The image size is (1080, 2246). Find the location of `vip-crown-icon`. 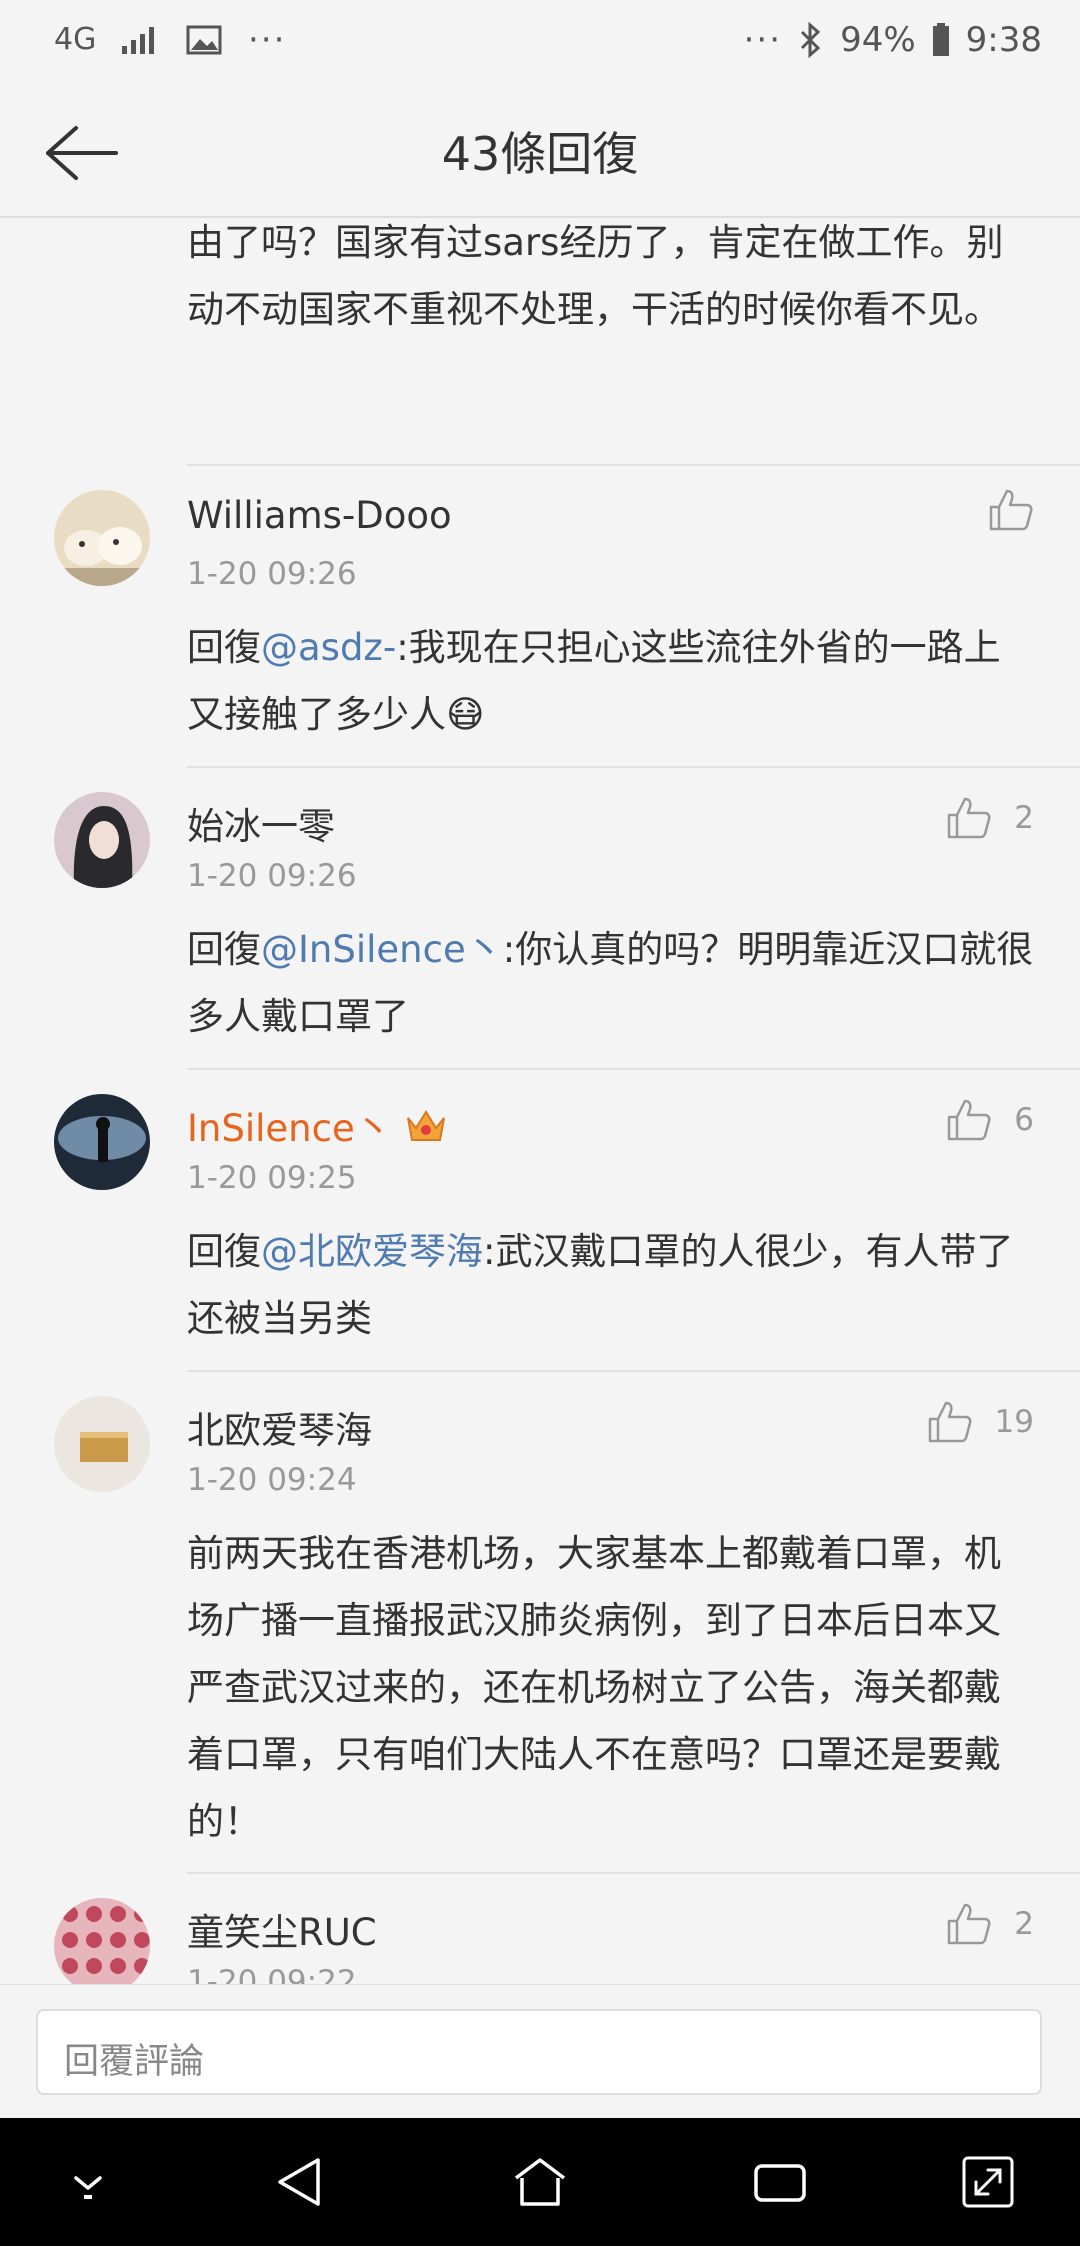

vip-crown-icon is located at coordinates (426, 1130).